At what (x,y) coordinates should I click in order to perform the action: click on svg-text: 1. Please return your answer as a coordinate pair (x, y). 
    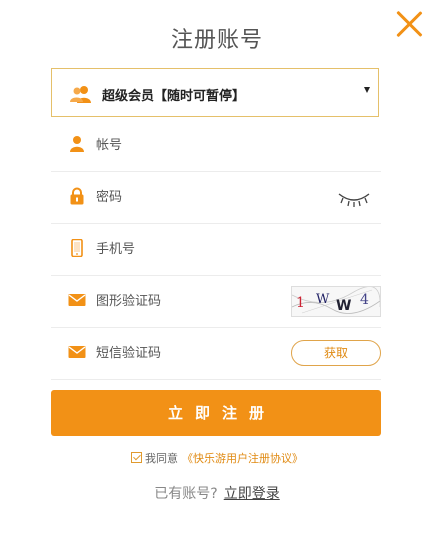
    Looking at the image, I should click on (300, 303).